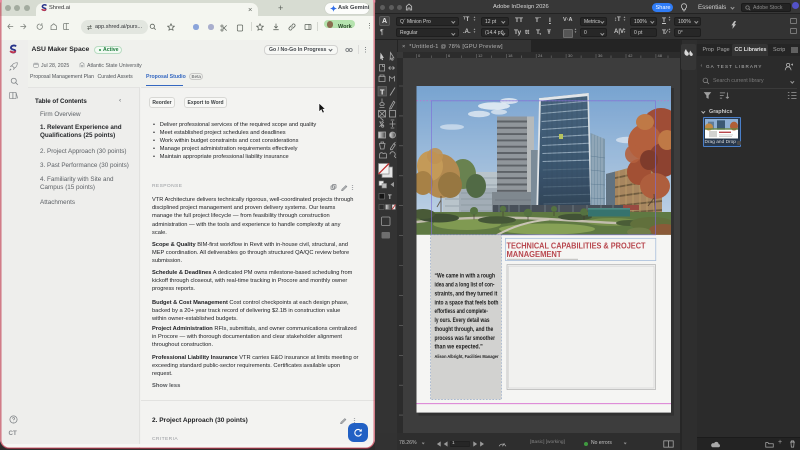 The image size is (800, 450). Describe the element at coordinates (466, 293) in the screenshot. I see `svg-text: straints, and they turned it` at that location.